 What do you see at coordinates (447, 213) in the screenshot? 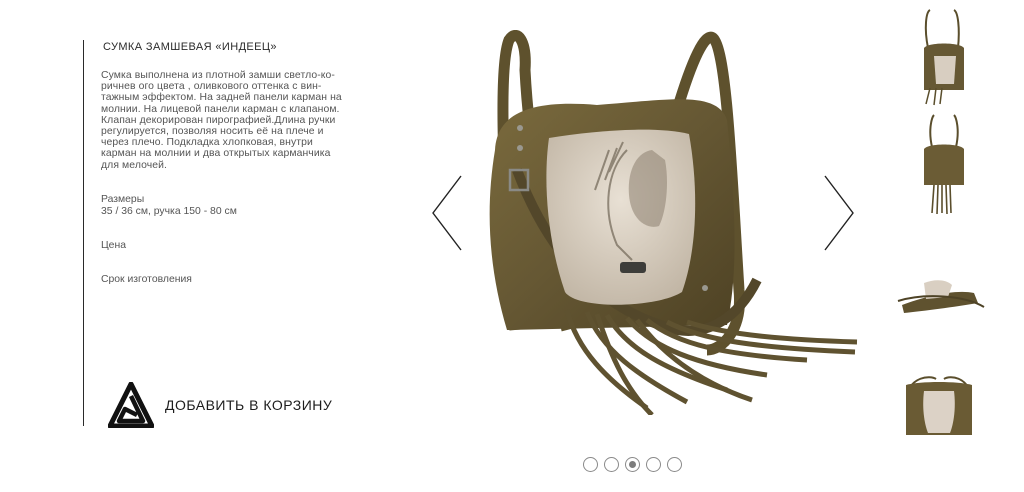
I see `chevron-left-icon` at bounding box center [447, 213].